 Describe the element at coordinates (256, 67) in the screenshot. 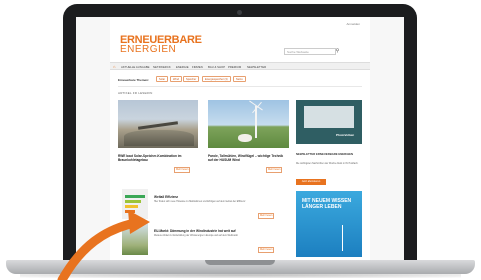

I see `nav-item-newsletter: NEWSLETTER` at that location.